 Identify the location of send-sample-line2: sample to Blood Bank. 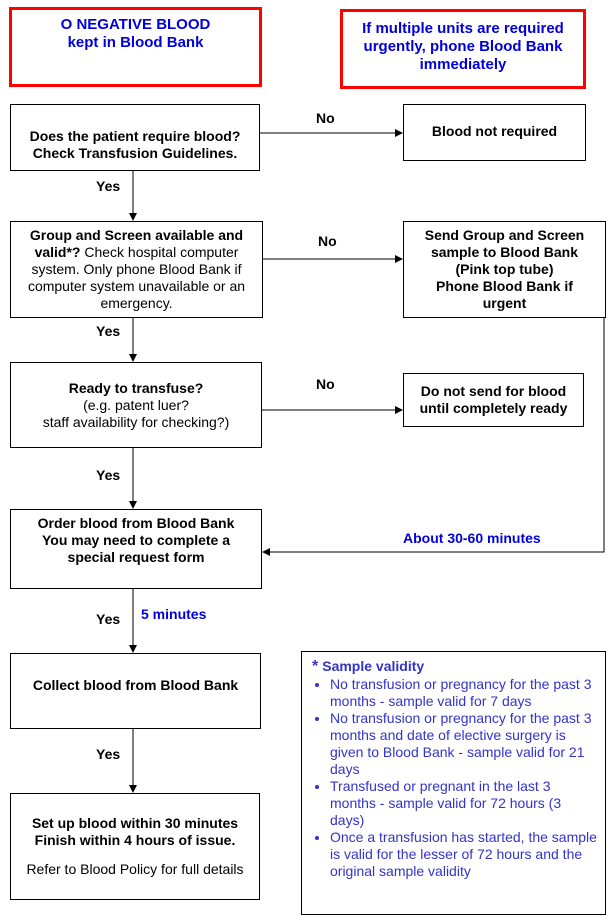
(504, 252).